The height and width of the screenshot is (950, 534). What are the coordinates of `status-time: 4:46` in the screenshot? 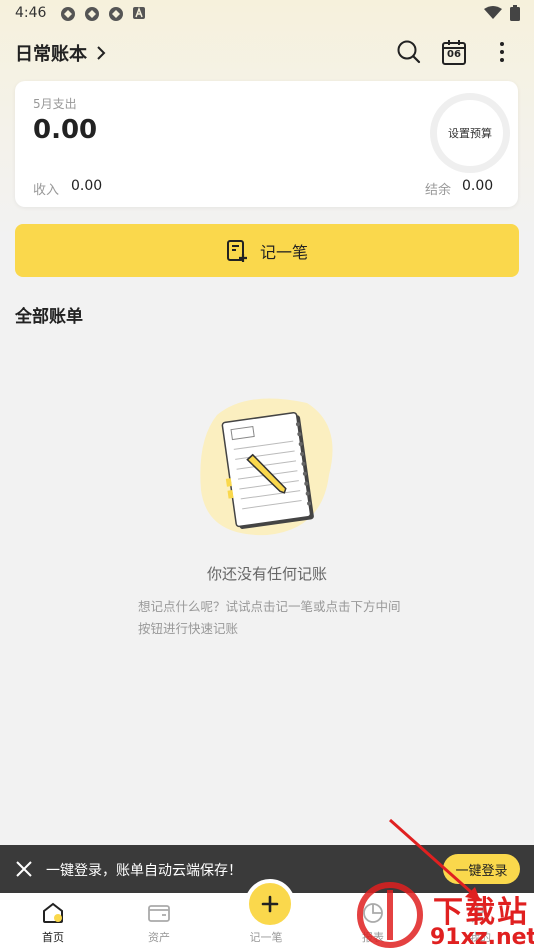 It's located at (31, 13).